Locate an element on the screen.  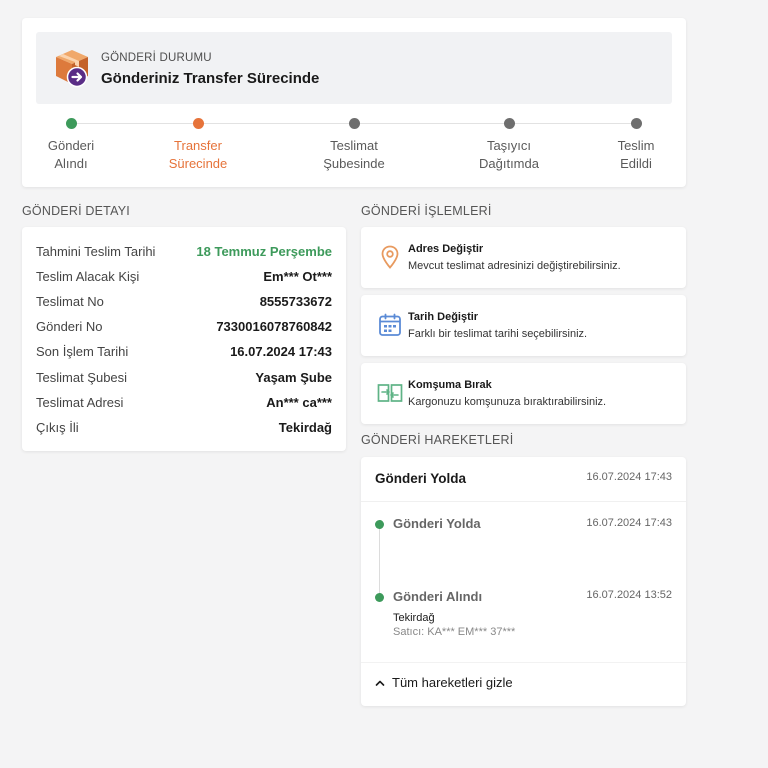
toggle-label: Tüm hareketleri gizle is located at coordinates (452, 682).